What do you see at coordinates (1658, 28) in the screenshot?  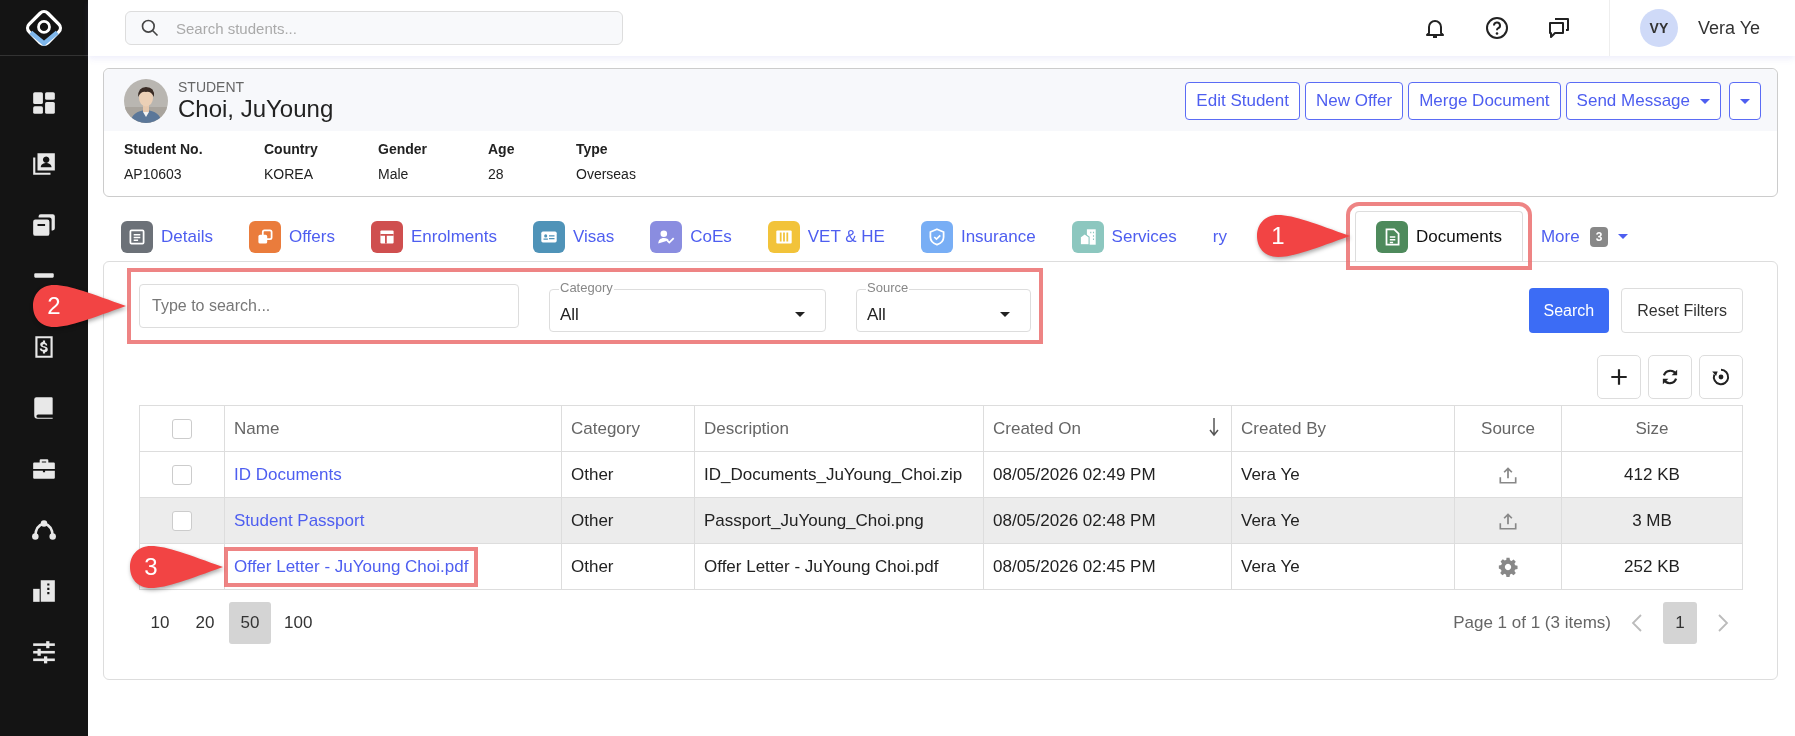 I see `user-avatar: VY` at bounding box center [1658, 28].